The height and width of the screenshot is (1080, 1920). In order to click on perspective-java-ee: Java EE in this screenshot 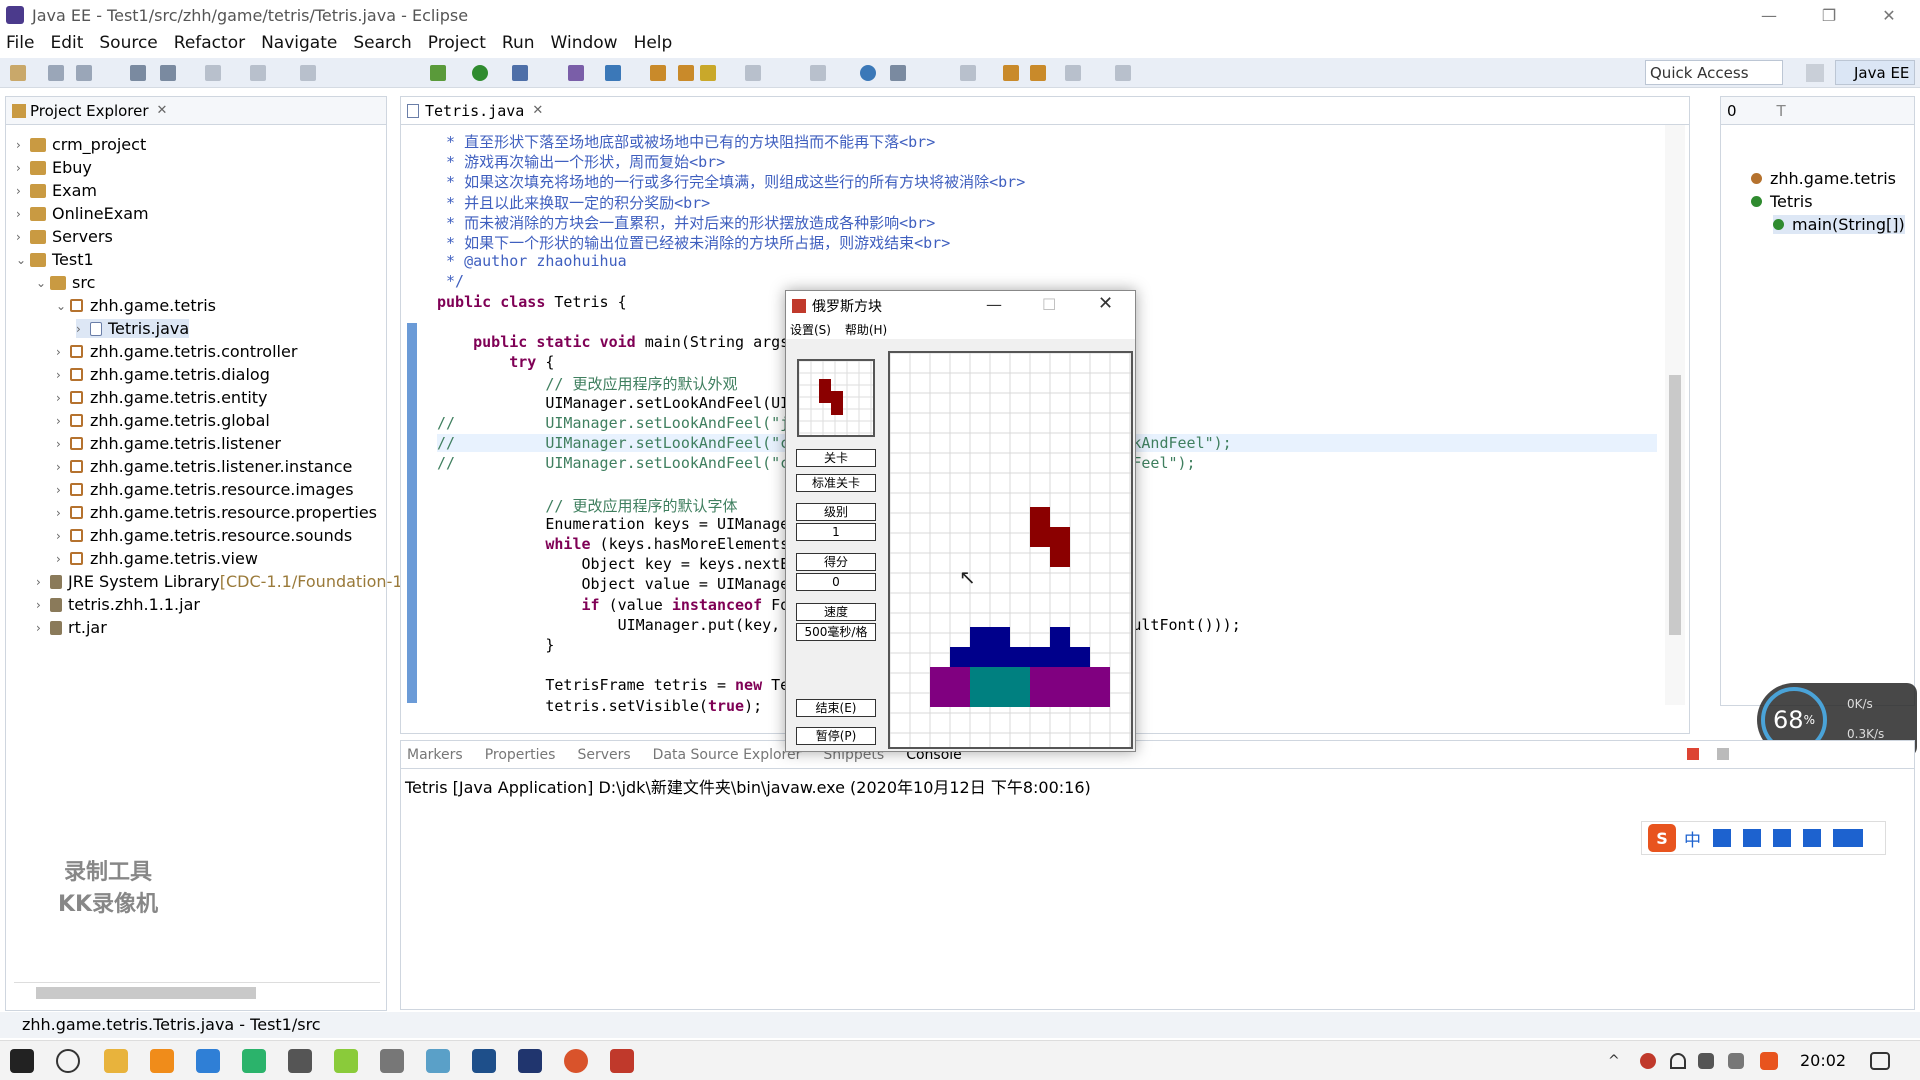, I will do `click(1875, 72)`.